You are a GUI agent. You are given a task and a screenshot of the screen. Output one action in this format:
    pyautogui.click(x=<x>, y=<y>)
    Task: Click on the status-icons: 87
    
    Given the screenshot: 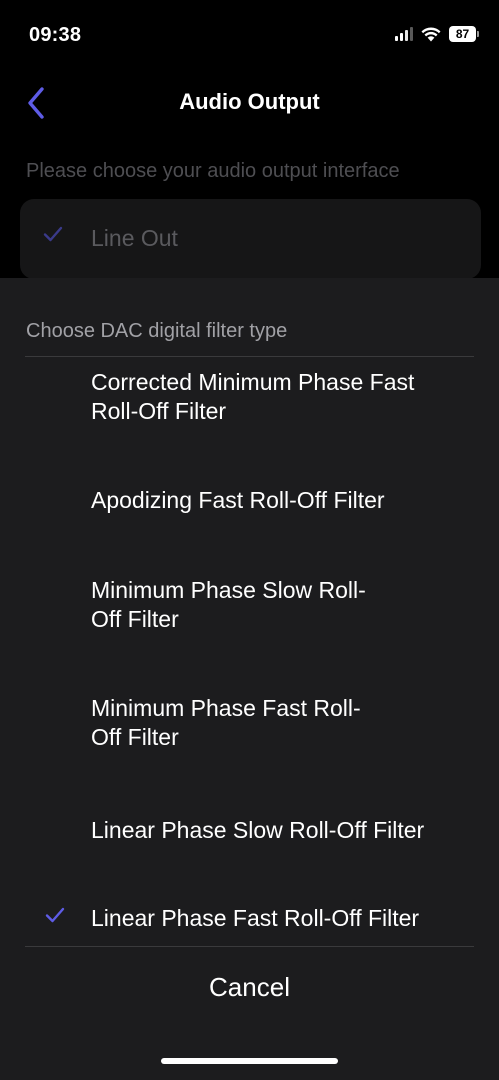 What is the action you would take?
    pyautogui.click(x=437, y=34)
    